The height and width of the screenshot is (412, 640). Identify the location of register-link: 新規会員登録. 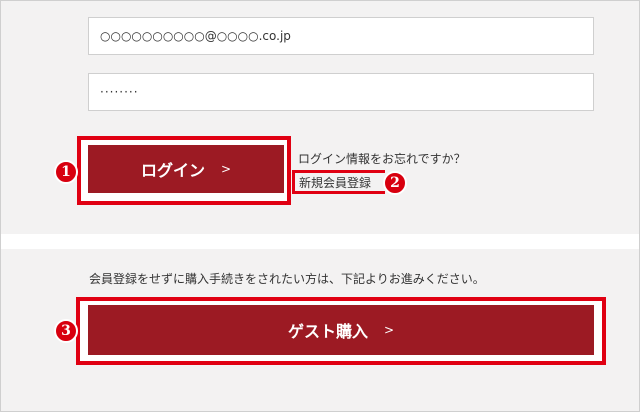
(338, 182).